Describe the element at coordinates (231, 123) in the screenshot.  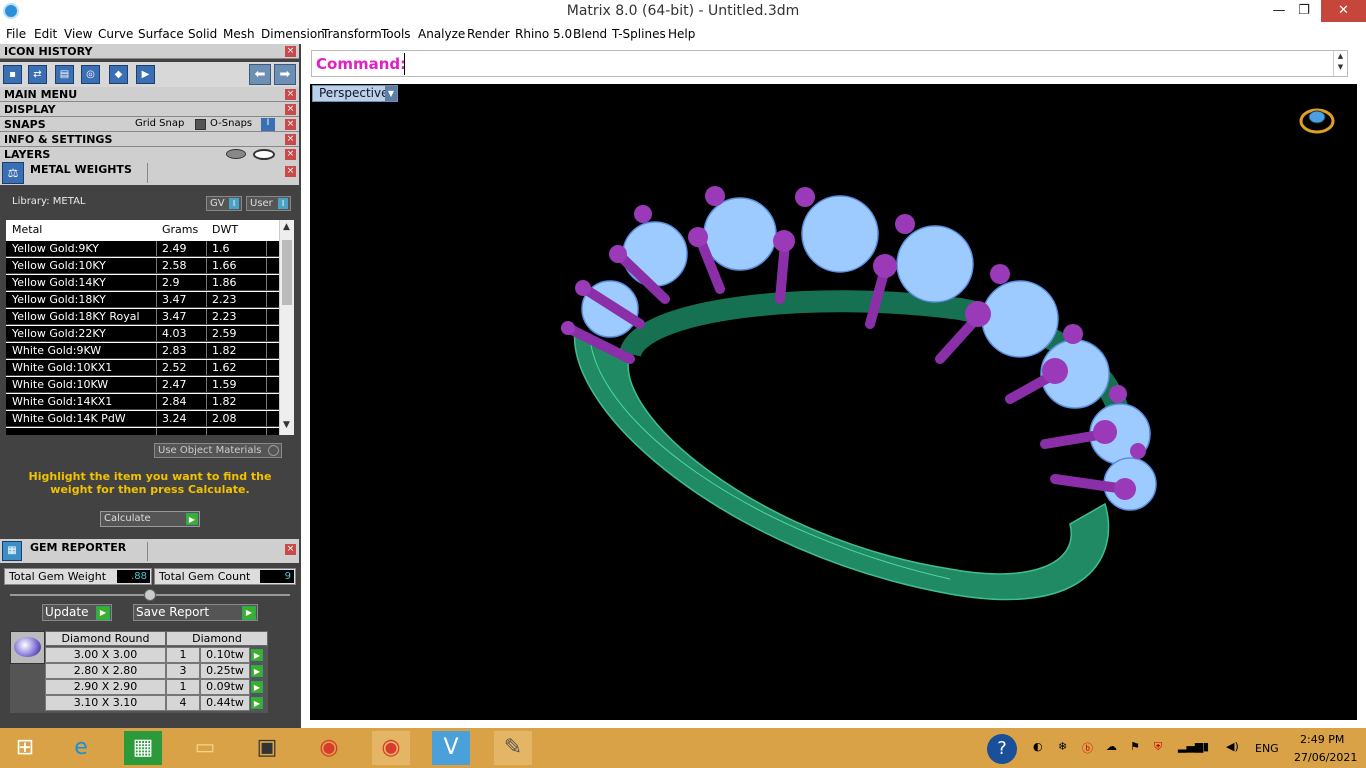
I see `osnaps-label: O-Snaps` at that location.